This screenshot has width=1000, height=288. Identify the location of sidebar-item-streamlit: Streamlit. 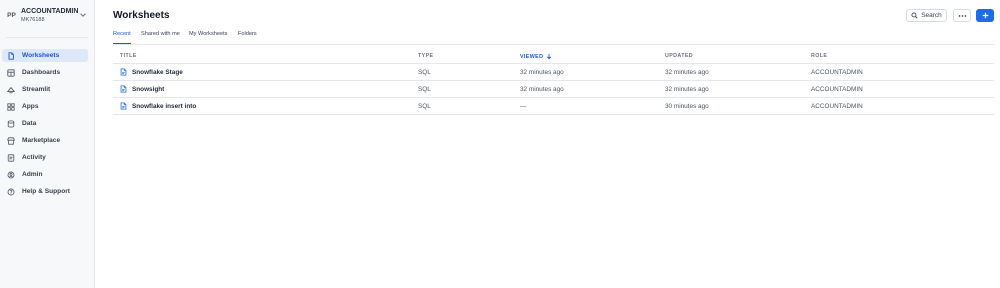
(45, 89).